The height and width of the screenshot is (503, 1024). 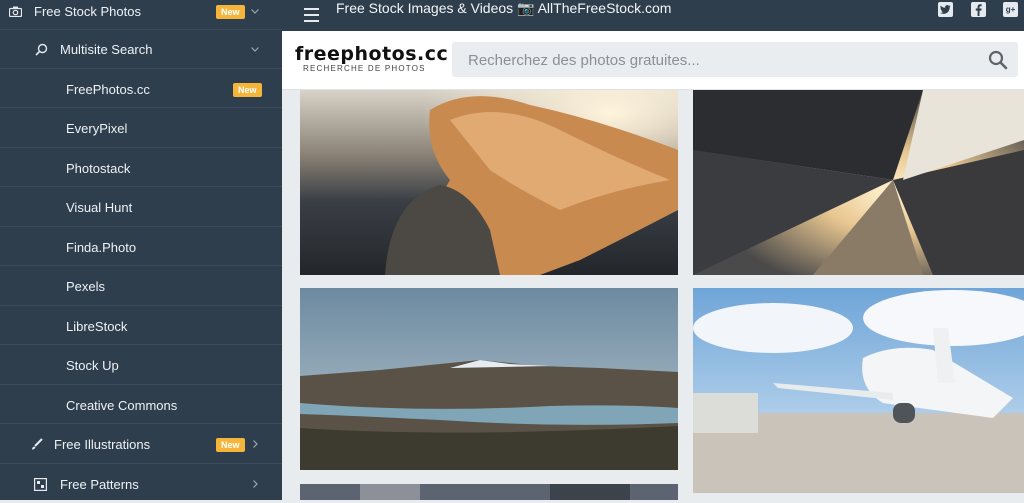 What do you see at coordinates (311, 15) in the screenshot?
I see `hamburger-menu-icon` at bounding box center [311, 15].